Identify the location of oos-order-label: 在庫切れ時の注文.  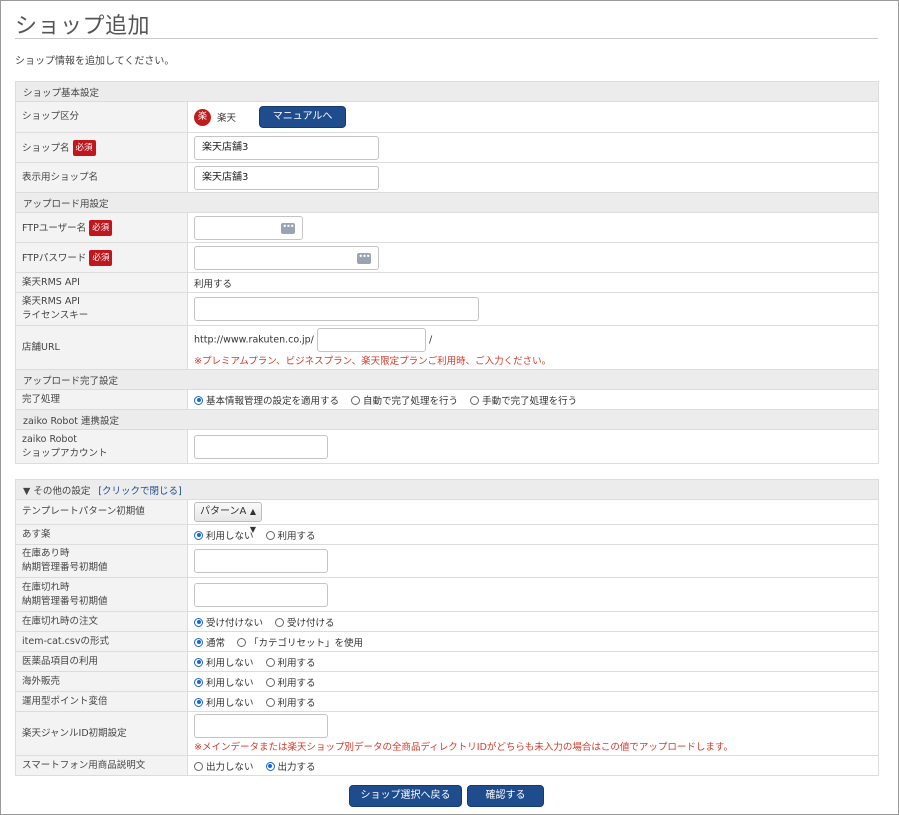
(101, 621).